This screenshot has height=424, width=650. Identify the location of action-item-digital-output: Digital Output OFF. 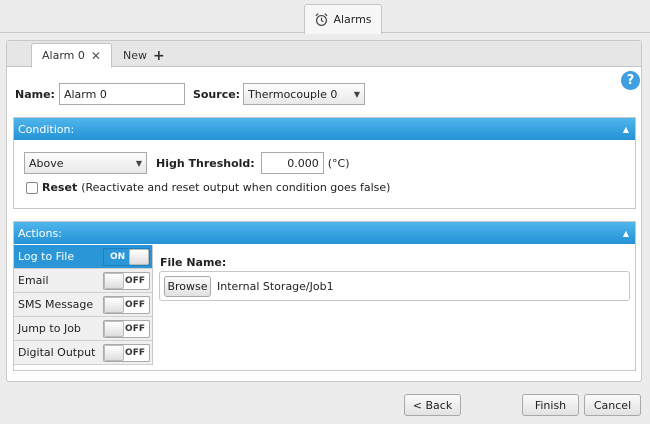
(83, 353).